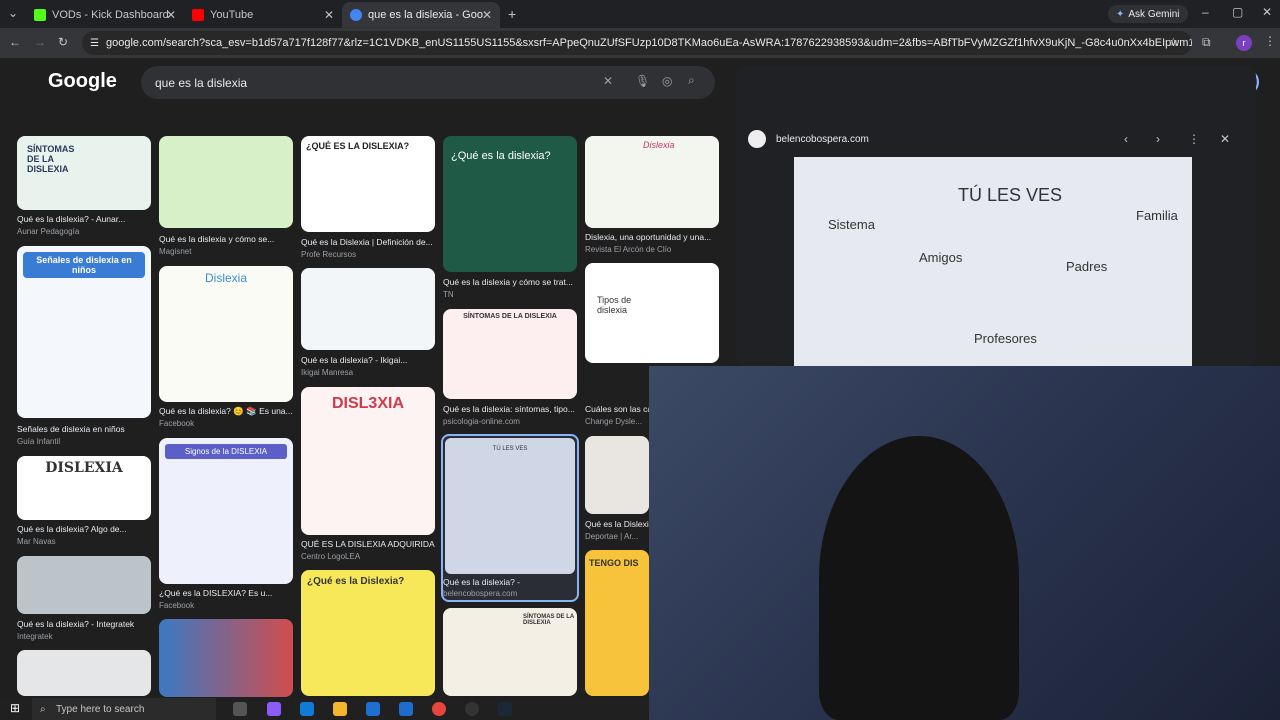 This screenshot has height=720, width=1280. What do you see at coordinates (1225, 139) in the screenshot?
I see `close-preview-icon: ✕` at bounding box center [1225, 139].